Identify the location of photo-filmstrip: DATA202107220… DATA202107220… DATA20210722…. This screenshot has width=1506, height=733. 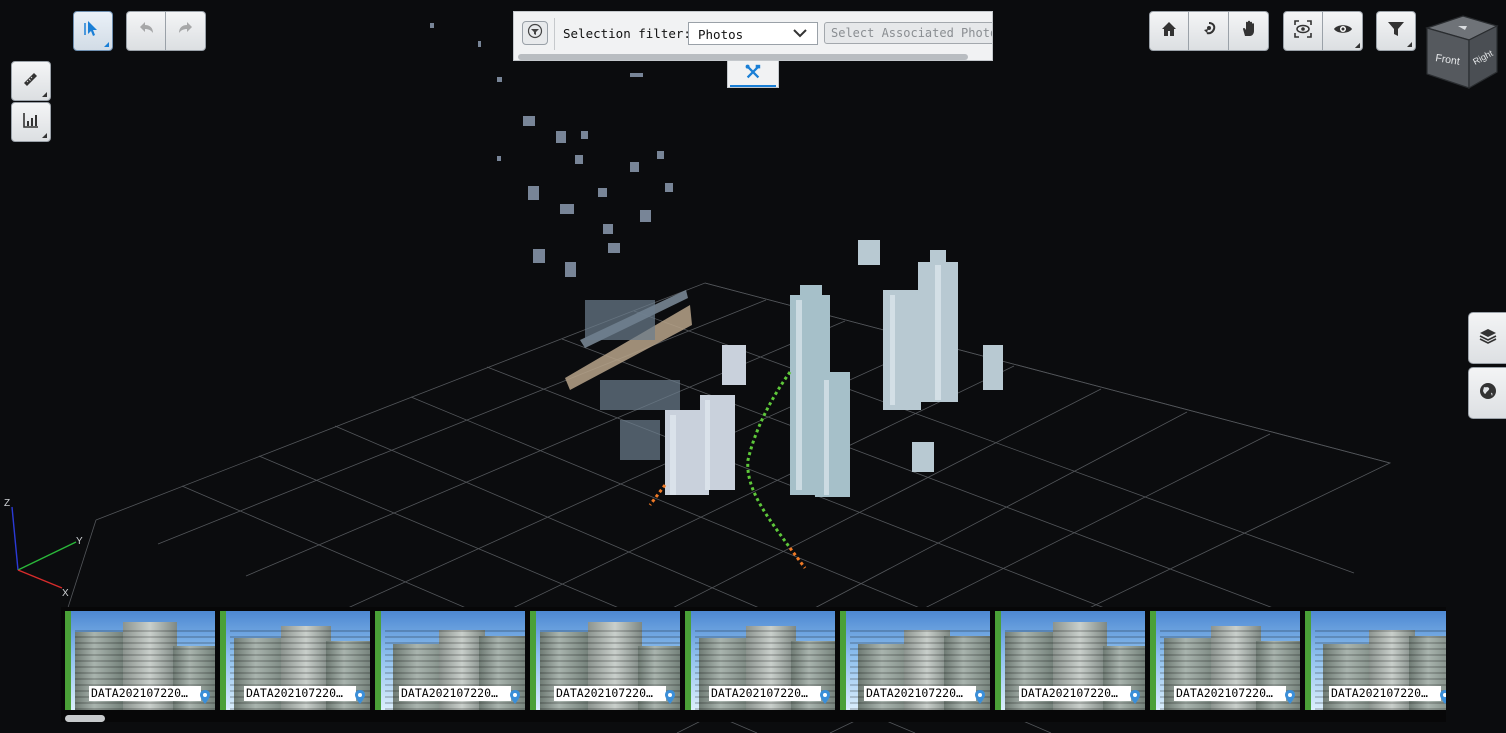
(753, 664).